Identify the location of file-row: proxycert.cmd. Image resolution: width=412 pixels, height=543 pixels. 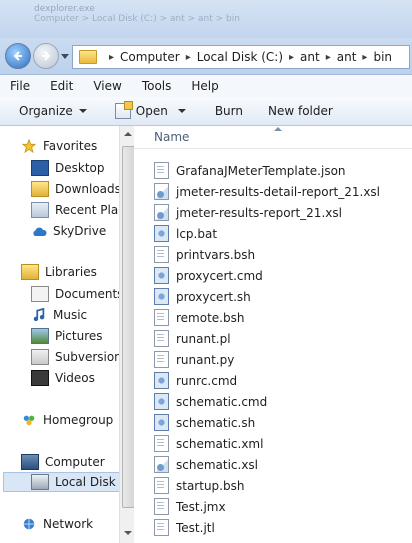
(208, 275).